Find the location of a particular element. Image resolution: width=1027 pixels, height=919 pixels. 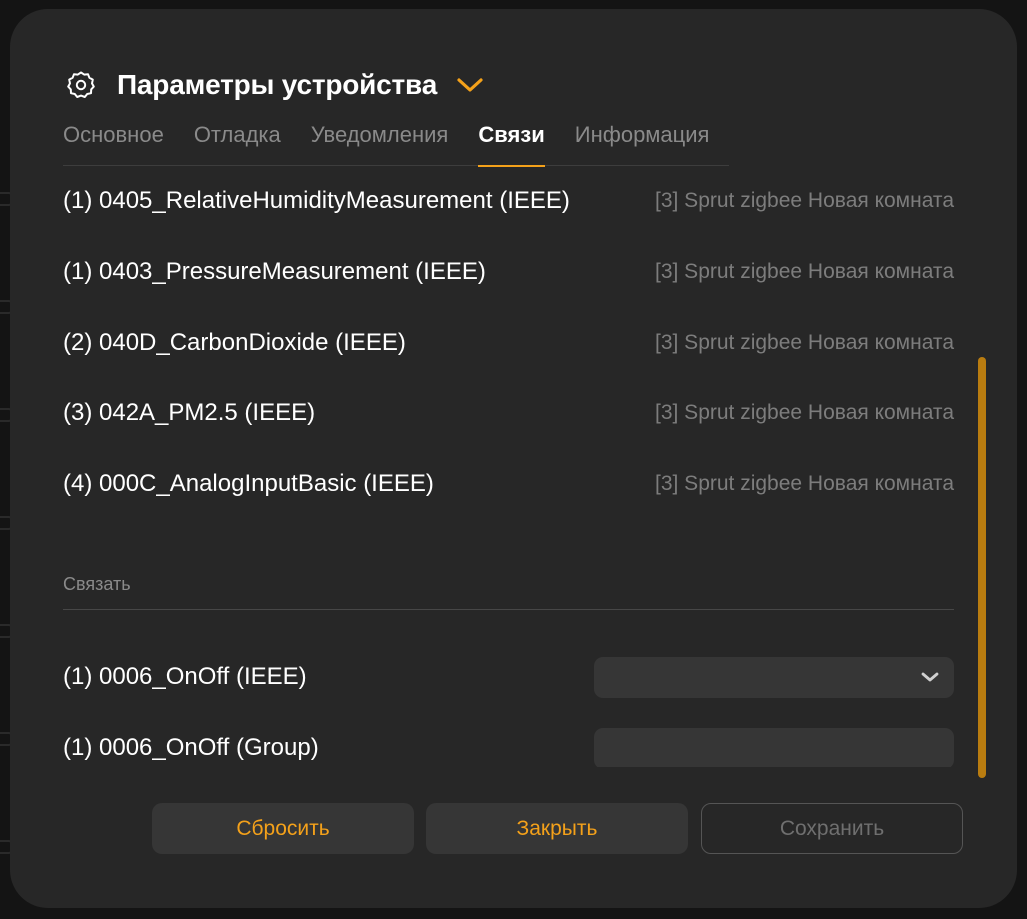

reset-button: Сбросить is located at coordinates (283, 828).